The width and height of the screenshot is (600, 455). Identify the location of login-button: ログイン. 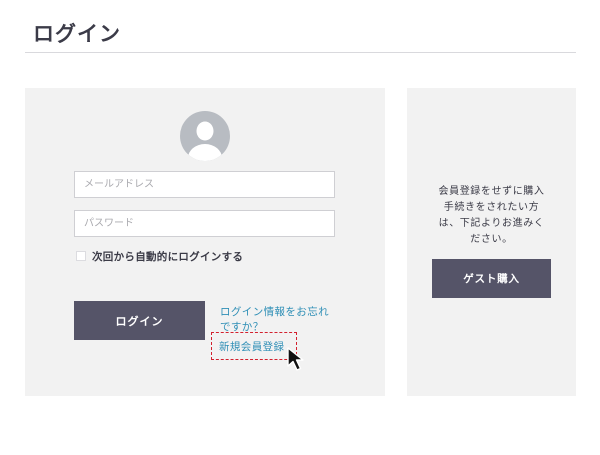
(139, 320).